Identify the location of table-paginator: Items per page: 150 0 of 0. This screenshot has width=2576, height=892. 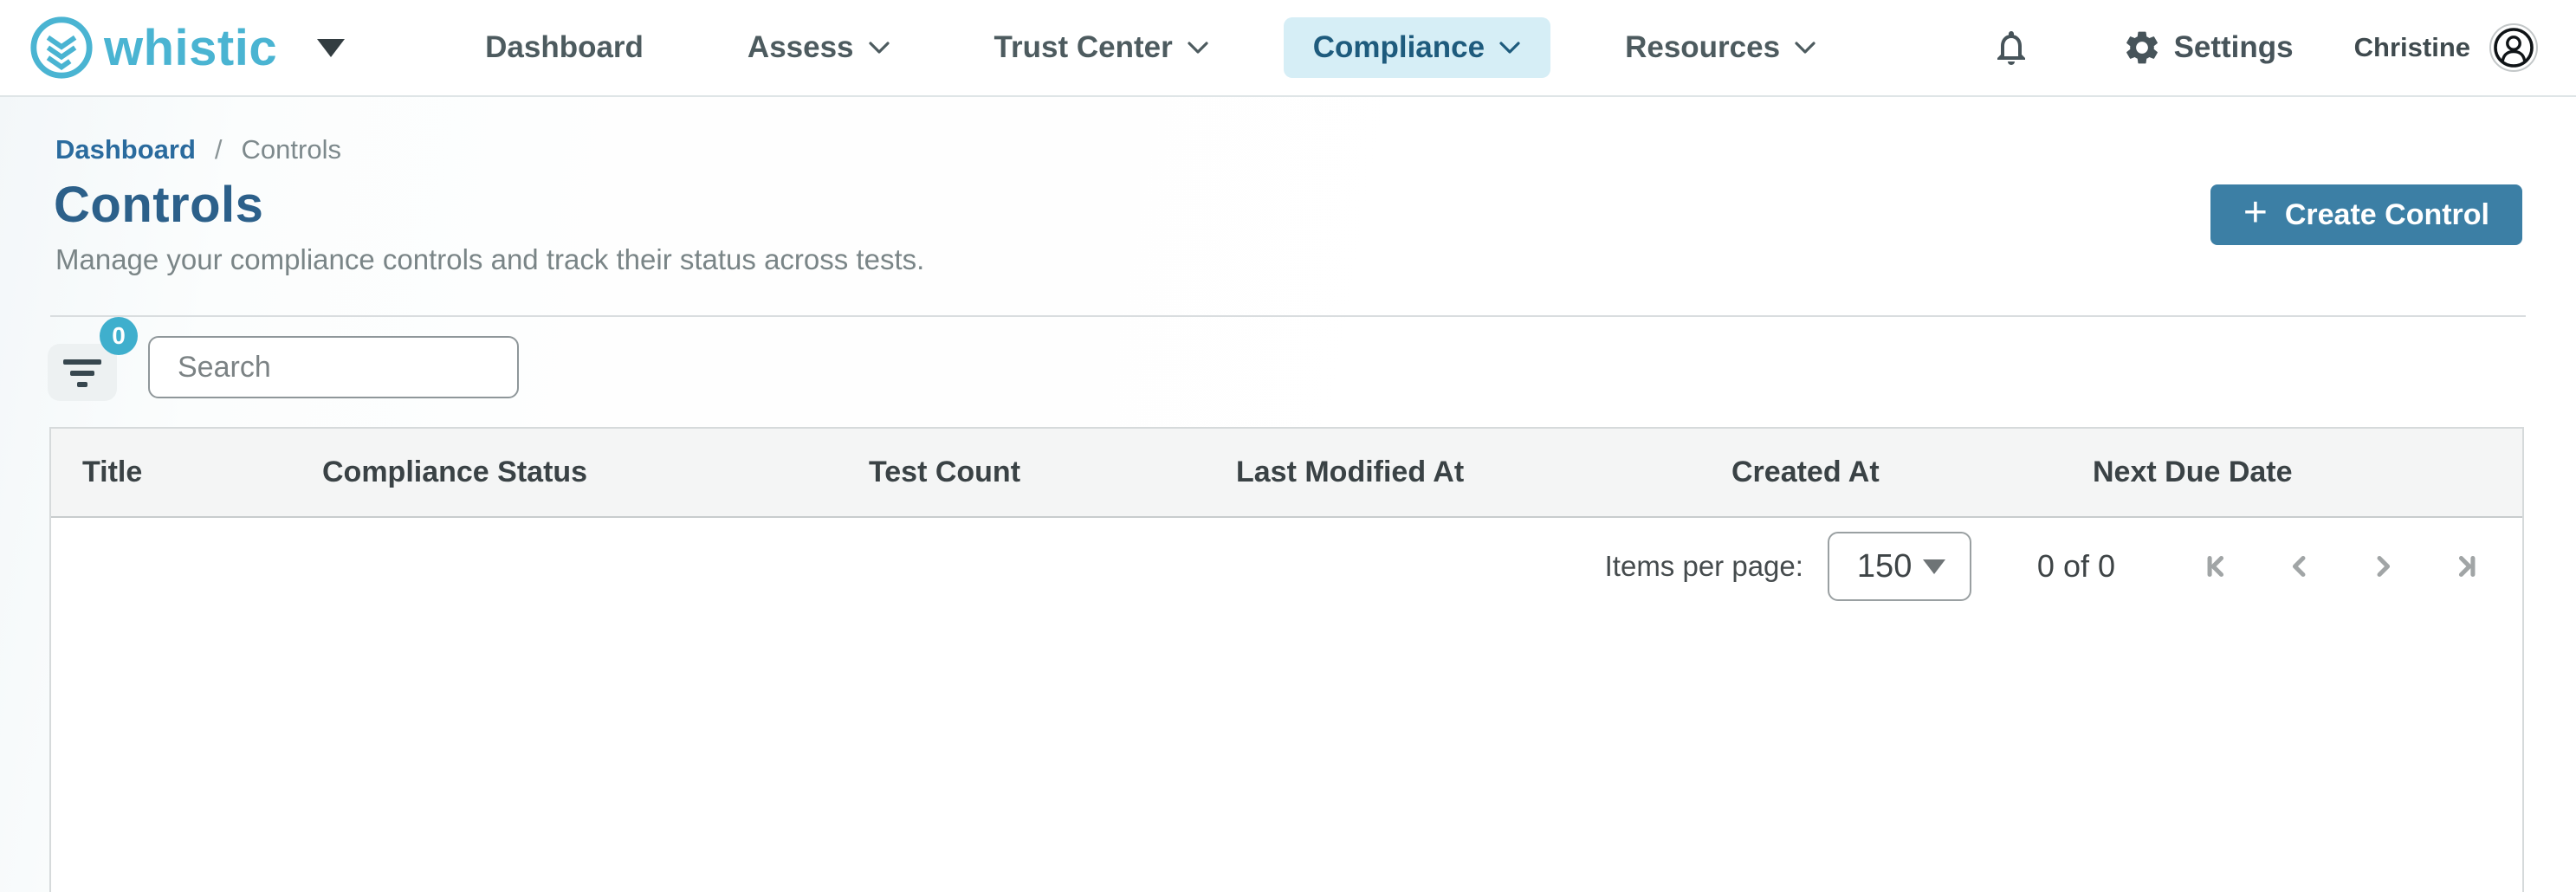
(1286, 566).